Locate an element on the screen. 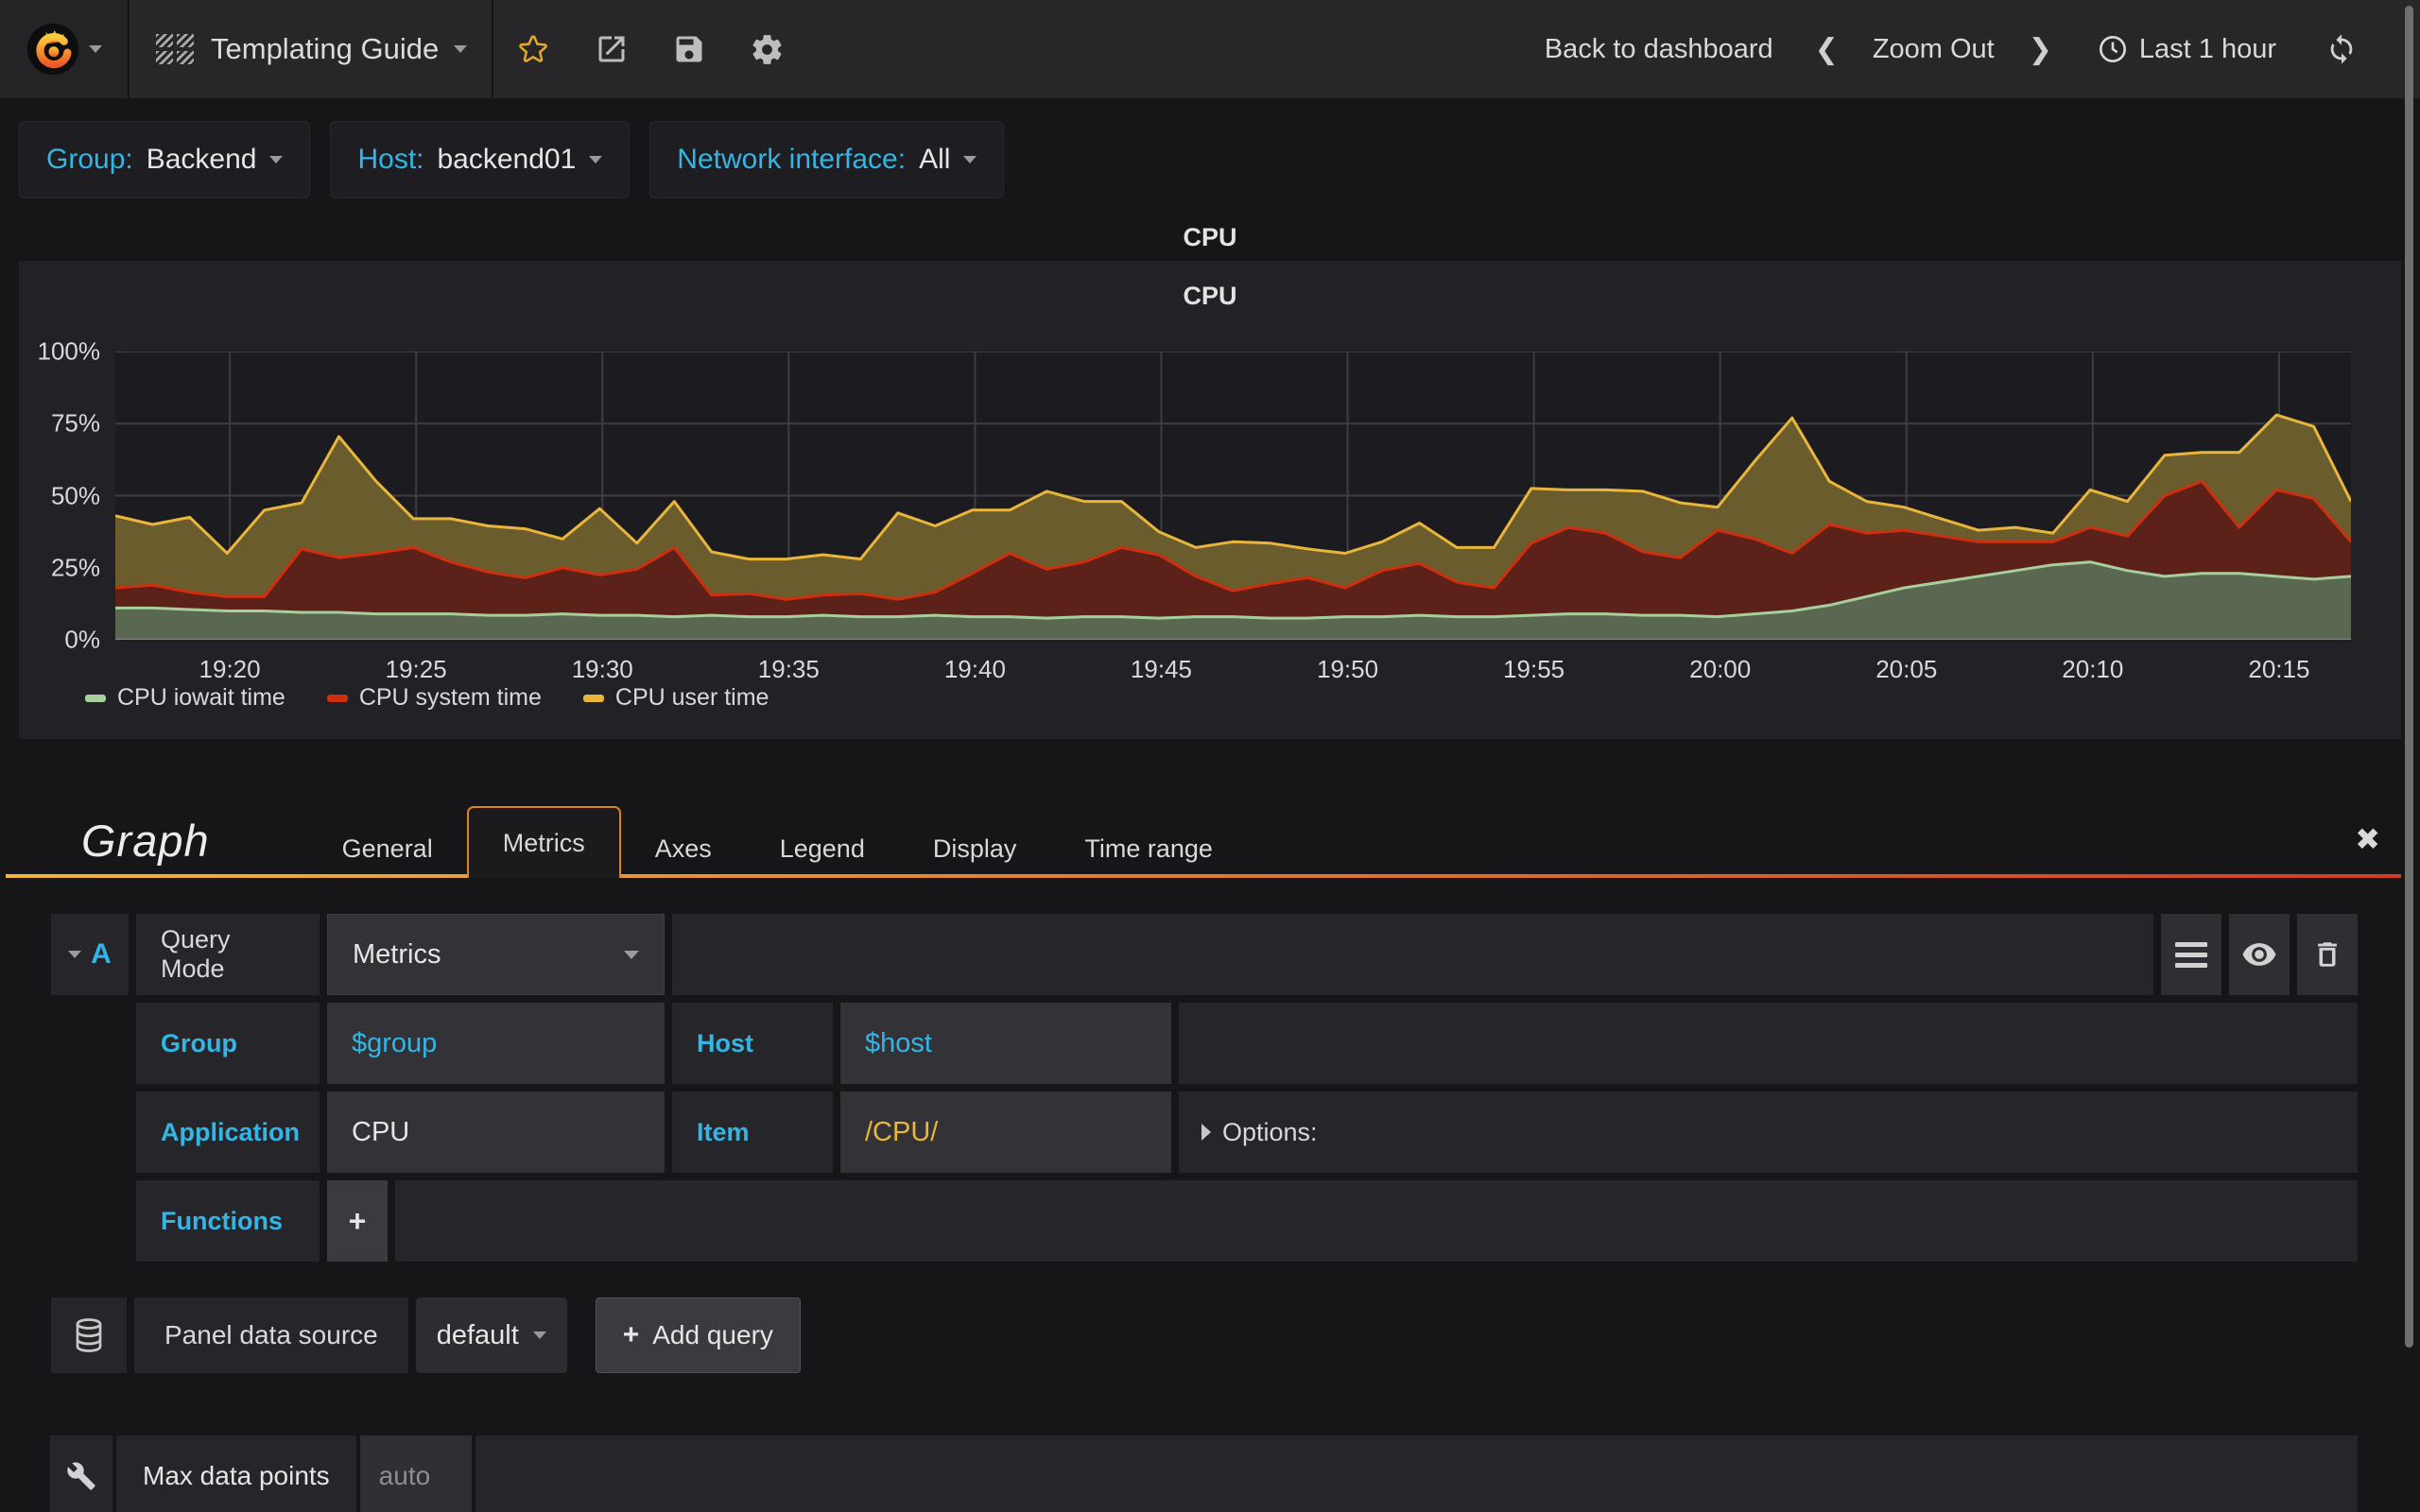 The height and width of the screenshot is (1512, 2420). zoom-out-button: Zoom Out is located at coordinates (1934, 49).